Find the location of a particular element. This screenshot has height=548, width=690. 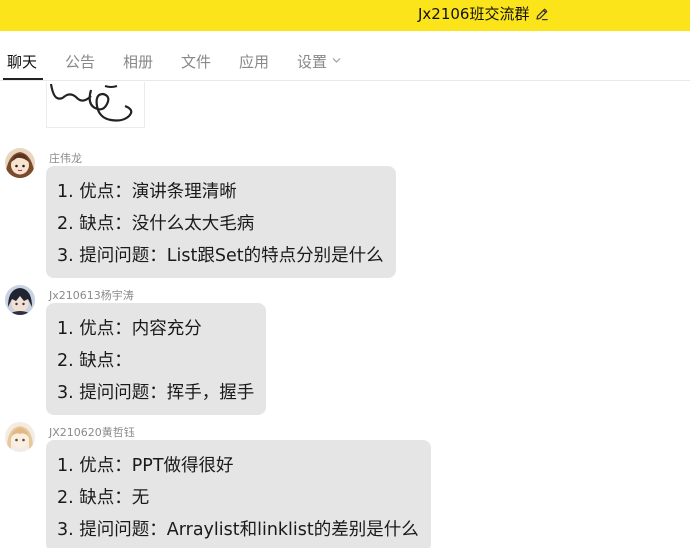

sender-name: 庄伟龙 is located at coordinates (65, 158).